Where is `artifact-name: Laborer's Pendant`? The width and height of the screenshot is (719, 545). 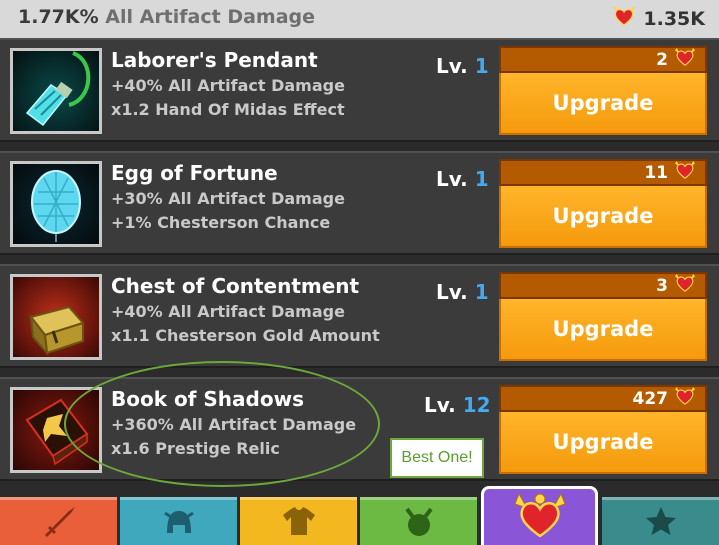 artifact-name: Laborer's Pendant is located at coordinates (214, 60).